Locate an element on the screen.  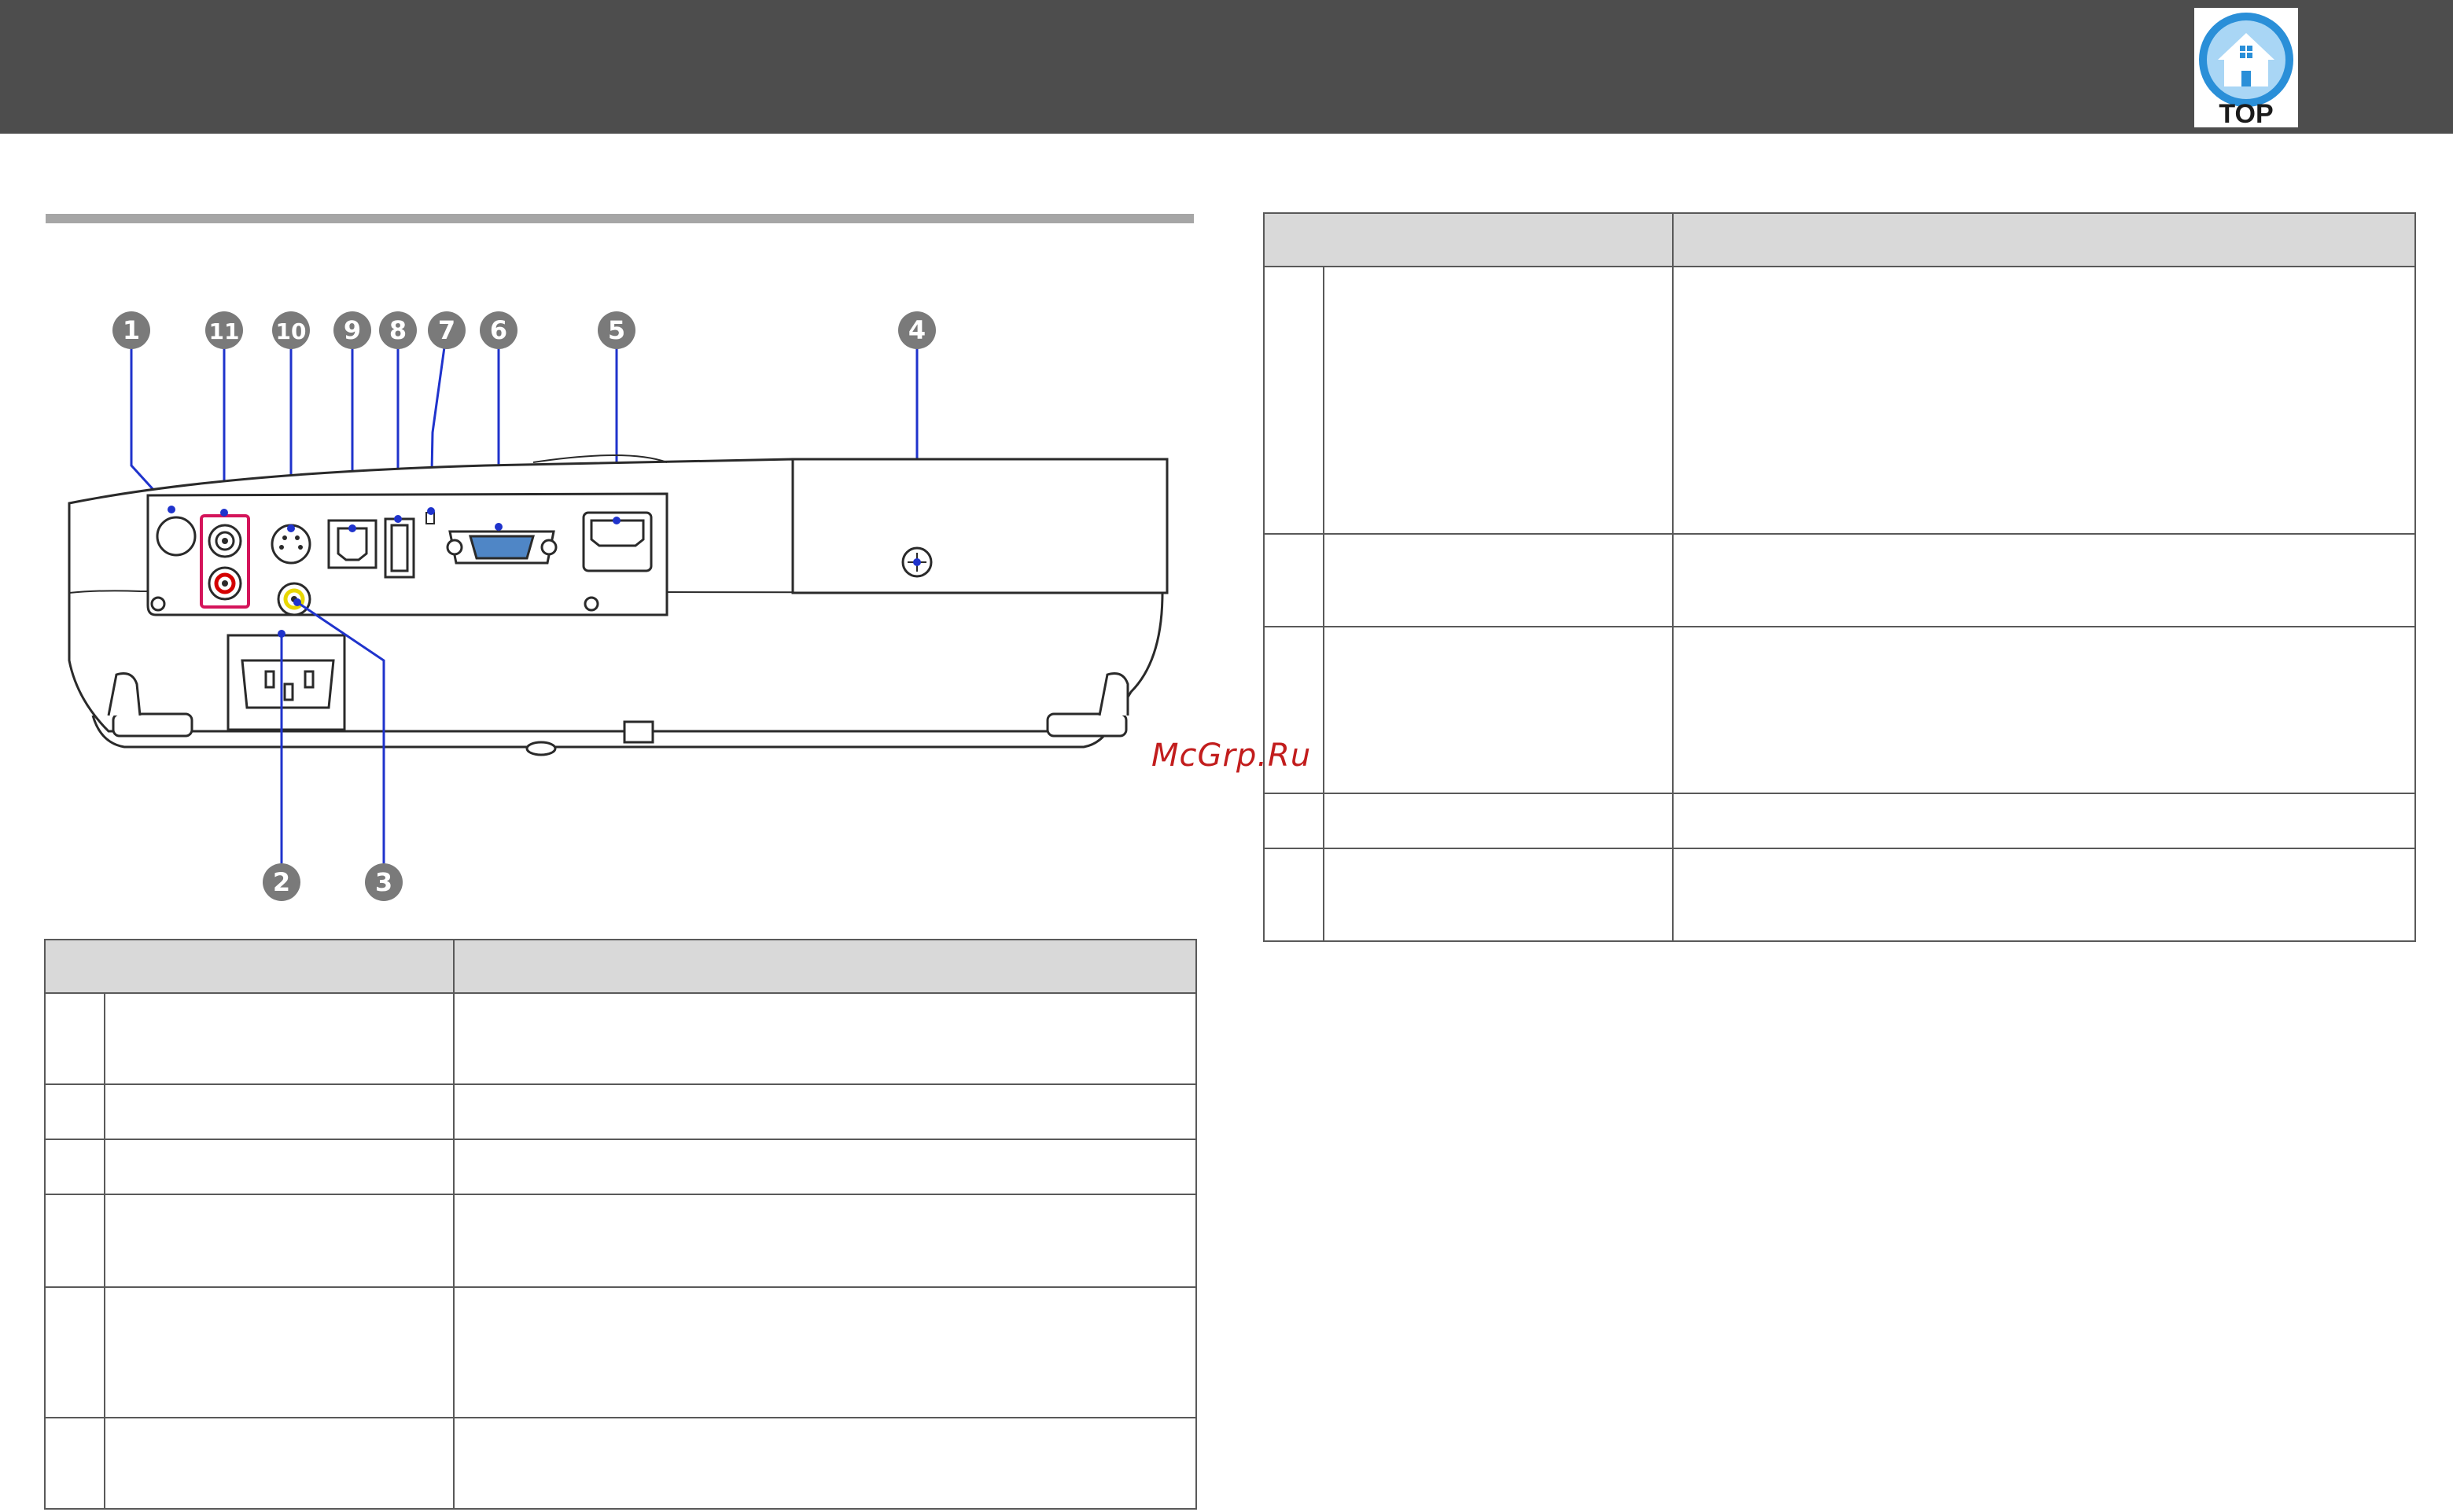
svg-text: 4 is located at coordinates (917, 330).